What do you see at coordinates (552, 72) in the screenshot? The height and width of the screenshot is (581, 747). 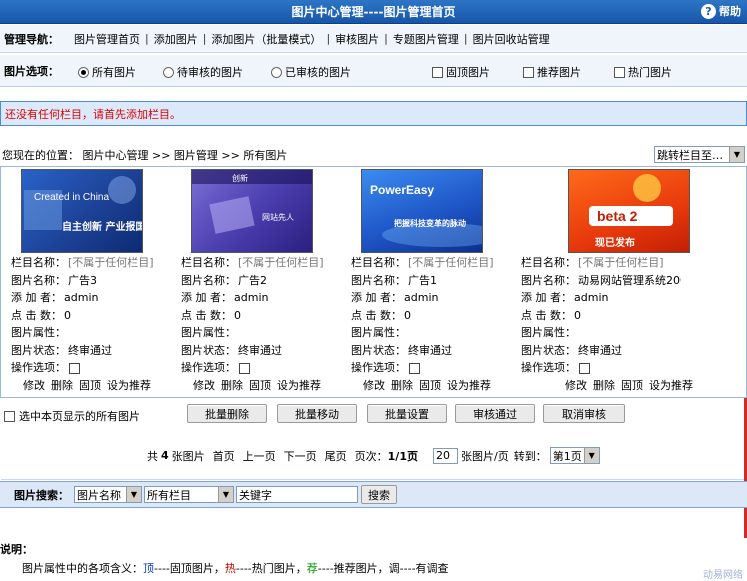 I see `check-recommended: 推荐图片` at bounding box center [552, 72].